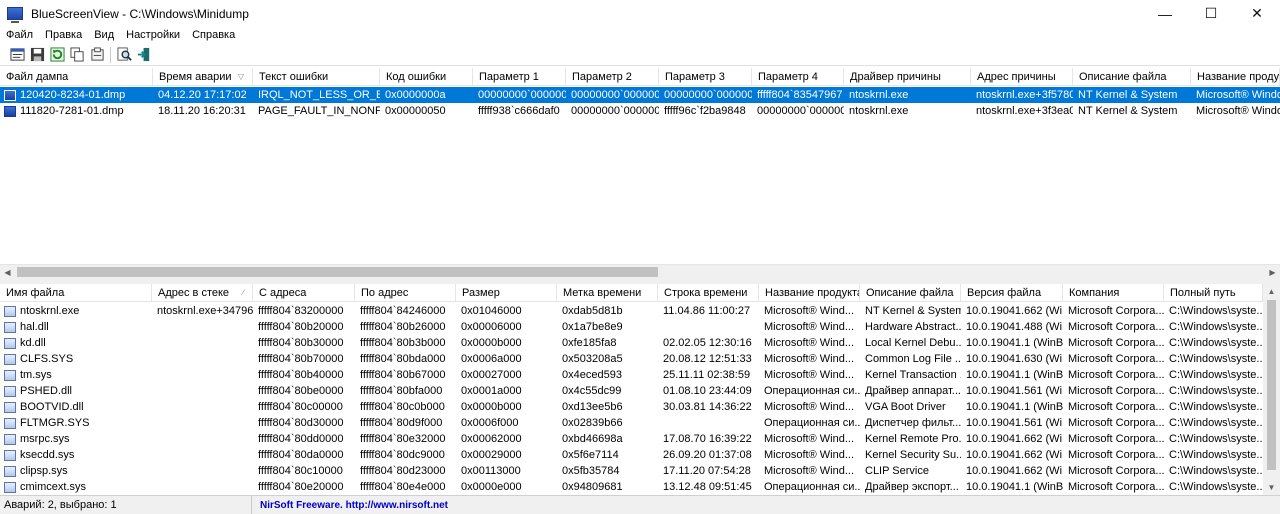 The height and width of the screenshot is (514, 1280). I want to click on column-error-code: Код ошибки, so click(426, 77).